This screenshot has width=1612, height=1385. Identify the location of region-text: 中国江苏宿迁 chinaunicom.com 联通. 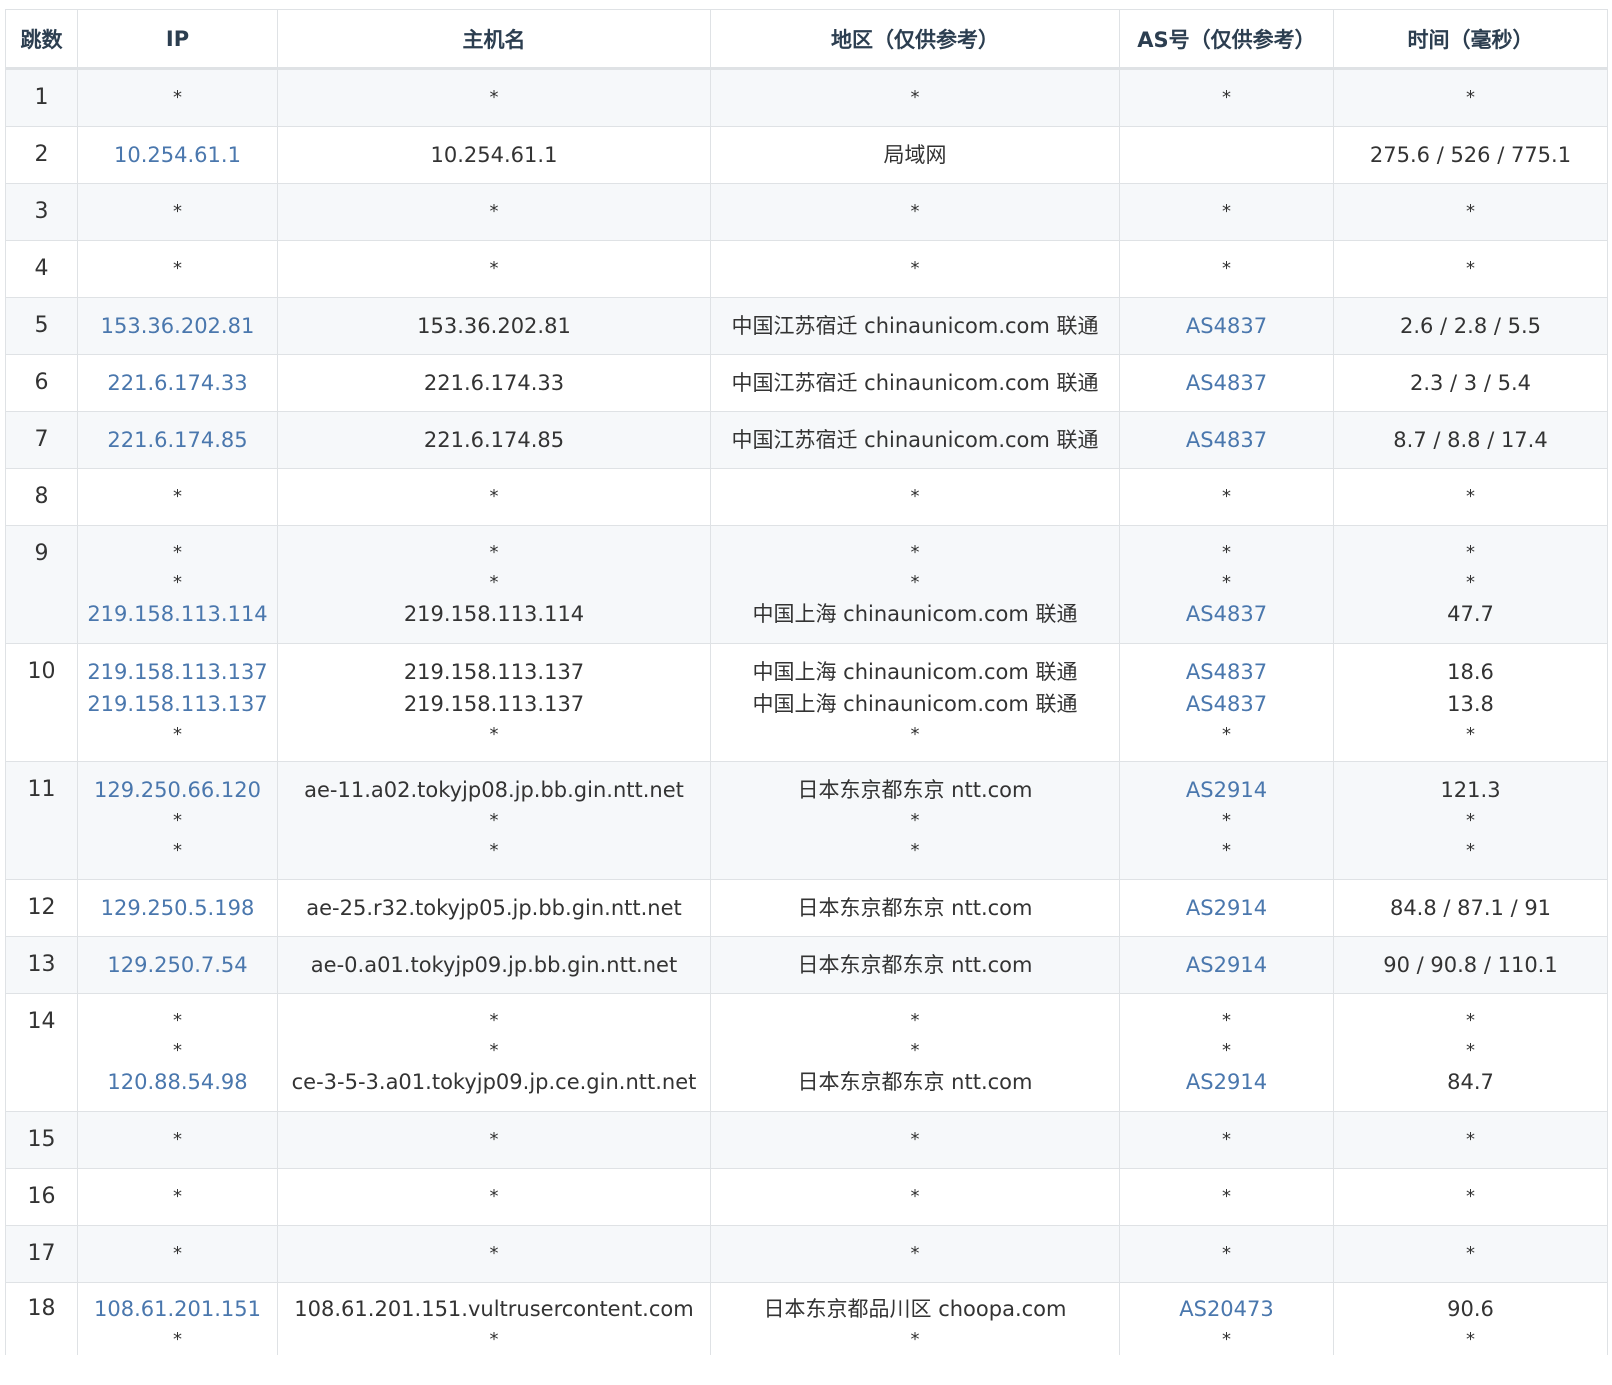
(915, 383).